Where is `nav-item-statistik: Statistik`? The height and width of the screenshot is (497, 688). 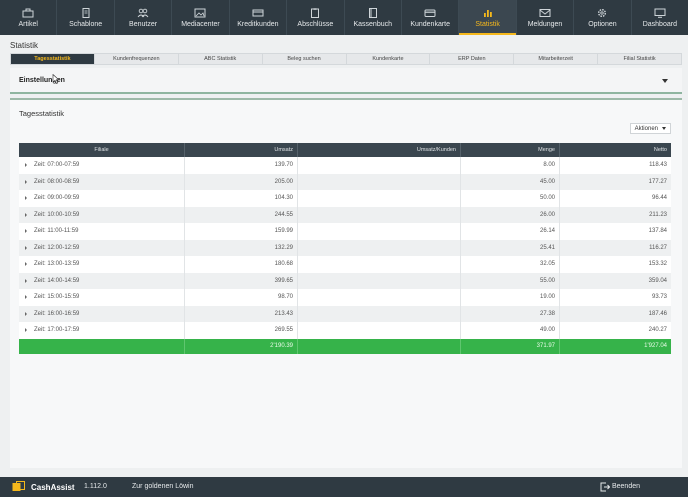 nav-item-statistik: Statistik is located at coordinates (488, 17).